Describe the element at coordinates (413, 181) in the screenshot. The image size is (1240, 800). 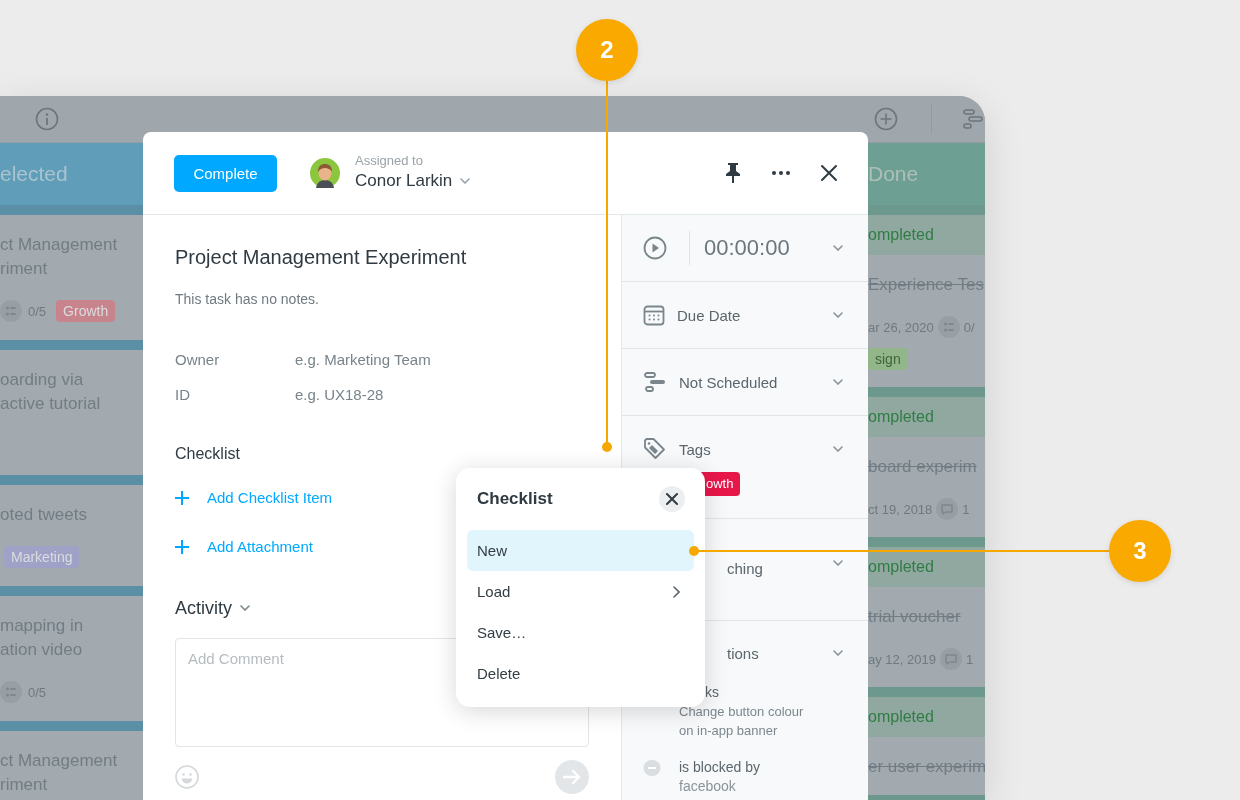
I see `assignee-dropdown: Conor Larkin` at that location.